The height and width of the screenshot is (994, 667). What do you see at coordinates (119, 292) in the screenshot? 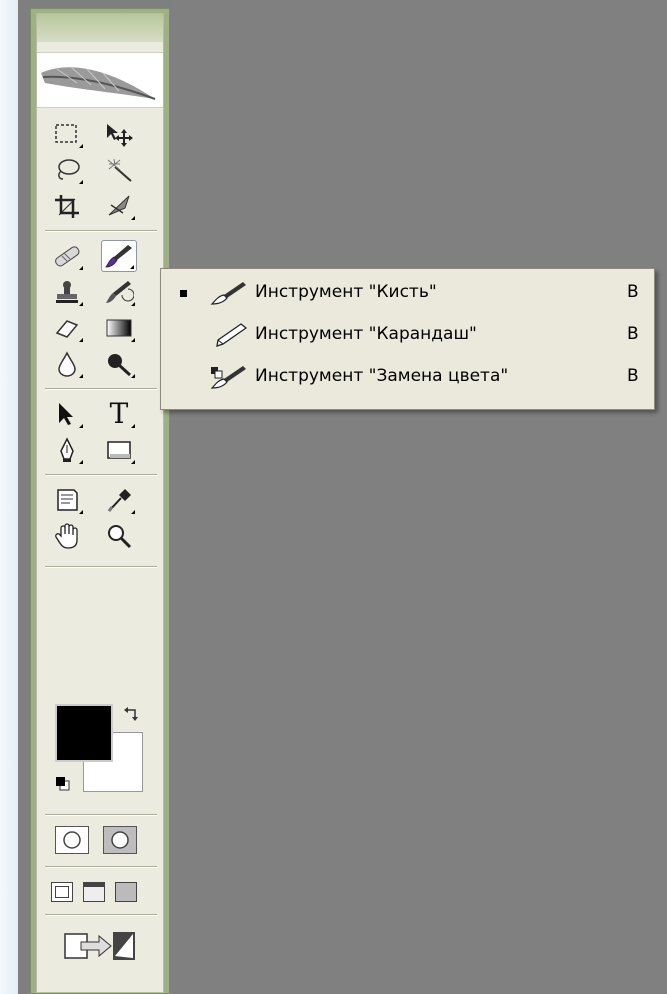
I see `history-brush-icon` at bounding box center [119, 292].